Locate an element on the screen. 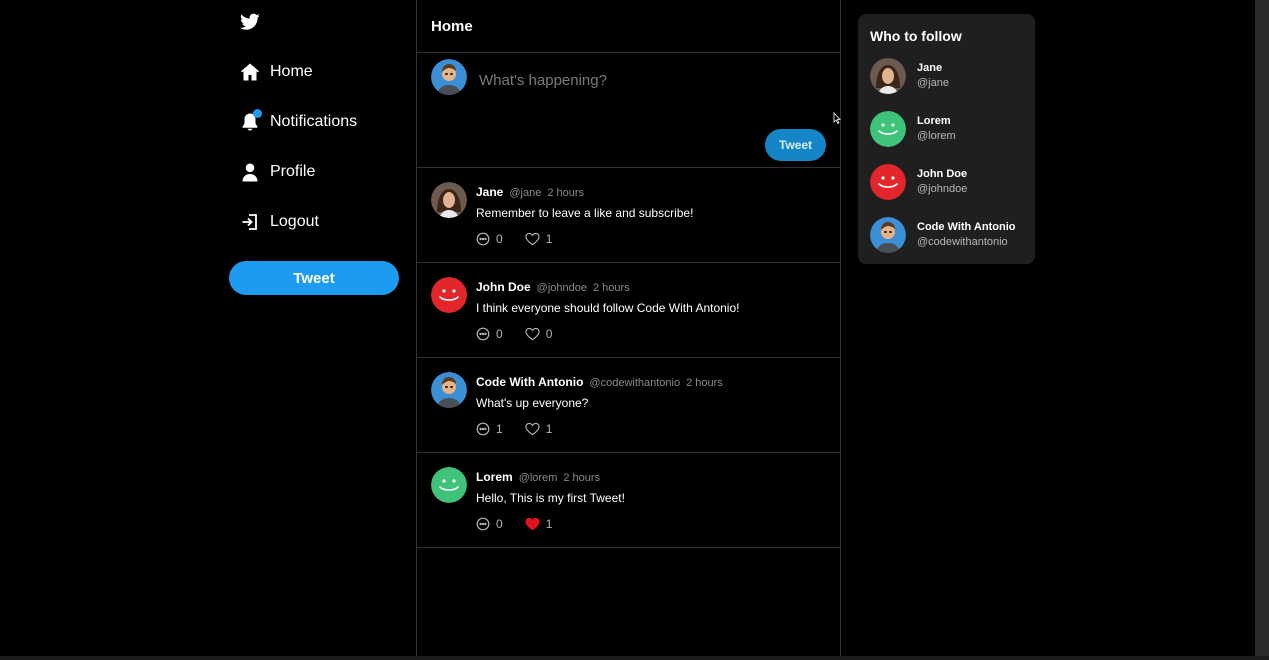 This screenshot has height=660, width=1269. user-icon is located at coordinates (250, 172).